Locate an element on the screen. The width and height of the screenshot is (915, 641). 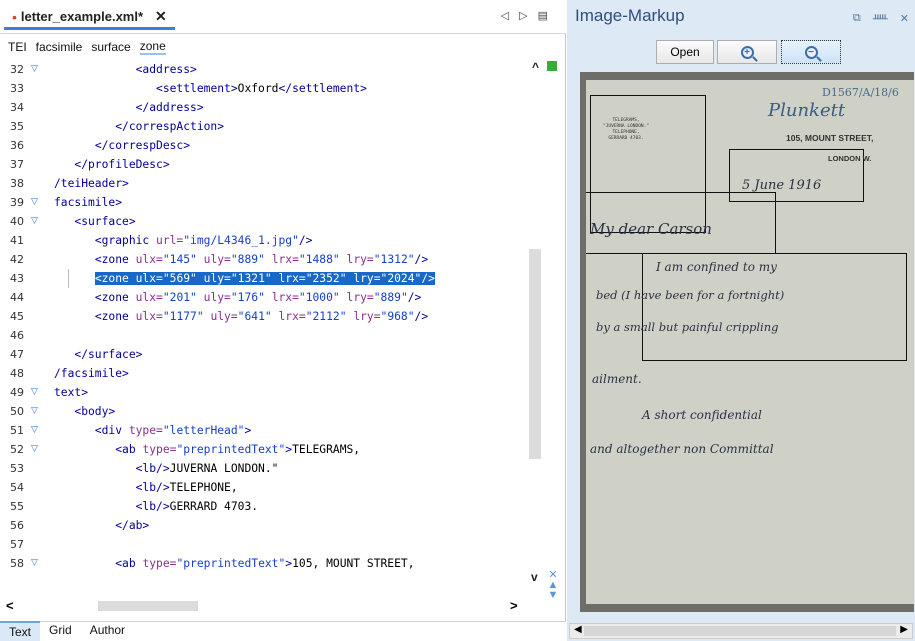
image-scroll-thumb is located at coordinates (740, 631).